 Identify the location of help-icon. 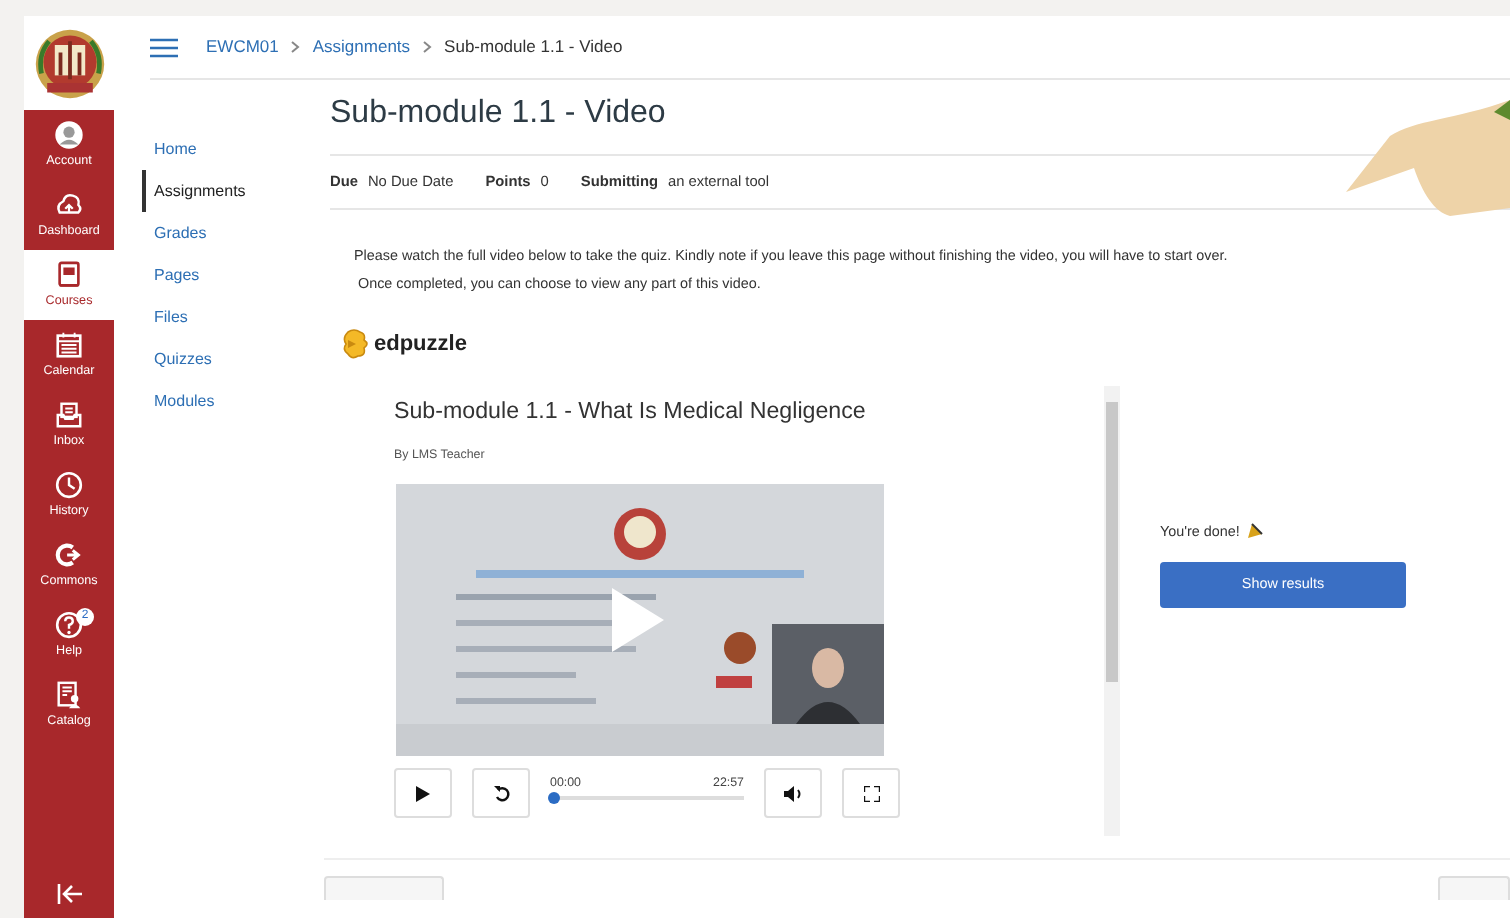
(69, 624).